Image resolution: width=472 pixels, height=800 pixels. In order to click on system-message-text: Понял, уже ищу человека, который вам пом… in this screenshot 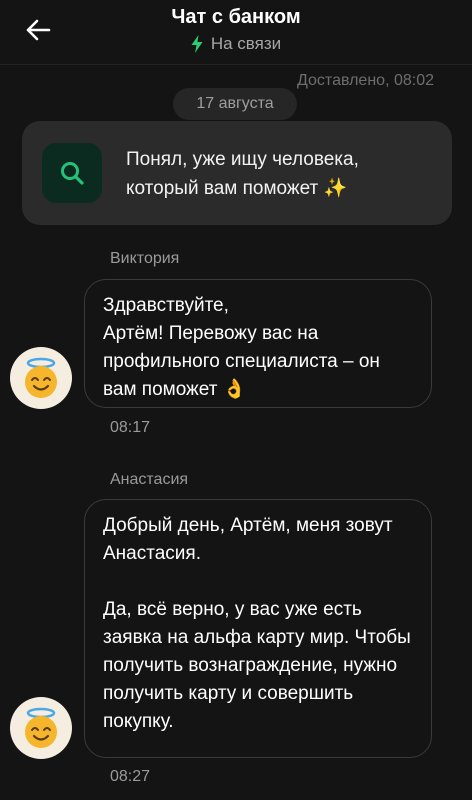, I will do `click(242, 174)`.